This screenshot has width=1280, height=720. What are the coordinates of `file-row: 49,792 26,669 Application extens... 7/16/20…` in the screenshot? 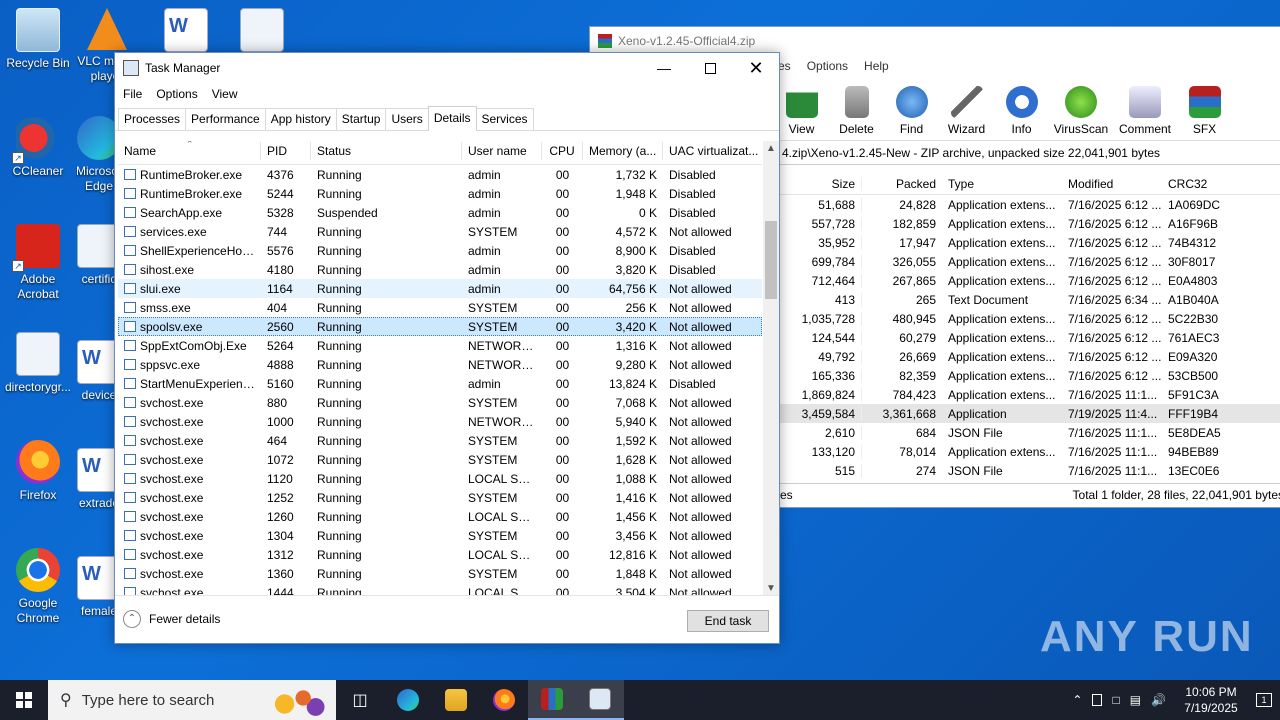 It's located at (1030, 356).